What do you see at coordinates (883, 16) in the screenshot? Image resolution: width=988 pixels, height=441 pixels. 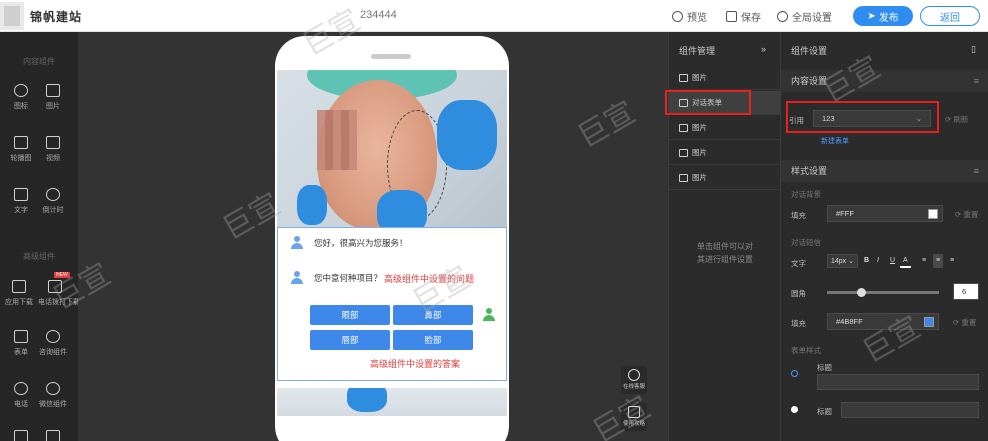 I see `publish-button: ➤ 发布` at bounding box center [883, 16].